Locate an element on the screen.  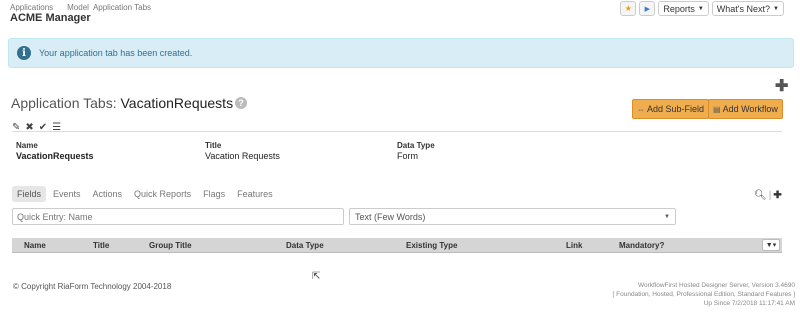
column-header-existing-type: Existing Type is located at coordinates (431, 245).